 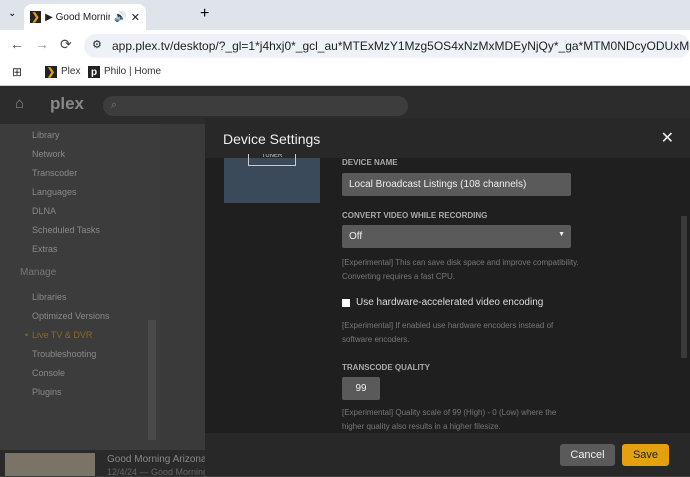 What do you see at coordinates (561, 234) in the screenshot?
I see `dropdown-arrow-icon: ▼` at bounding box center [561, 234].